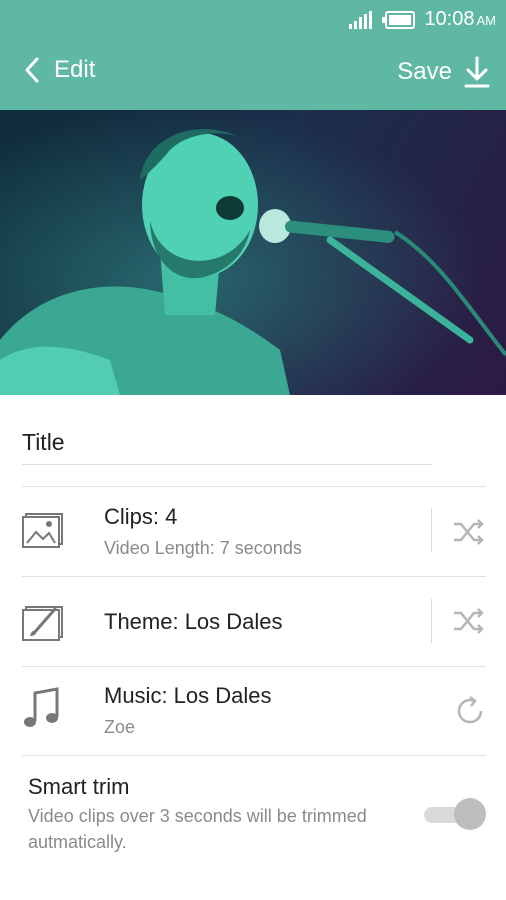 The image size is (506, 900). What do you see at coordinates (141, 516) in the screenshot?
I see `clips-count: Clips: 4` at bounding box center [141, 516].